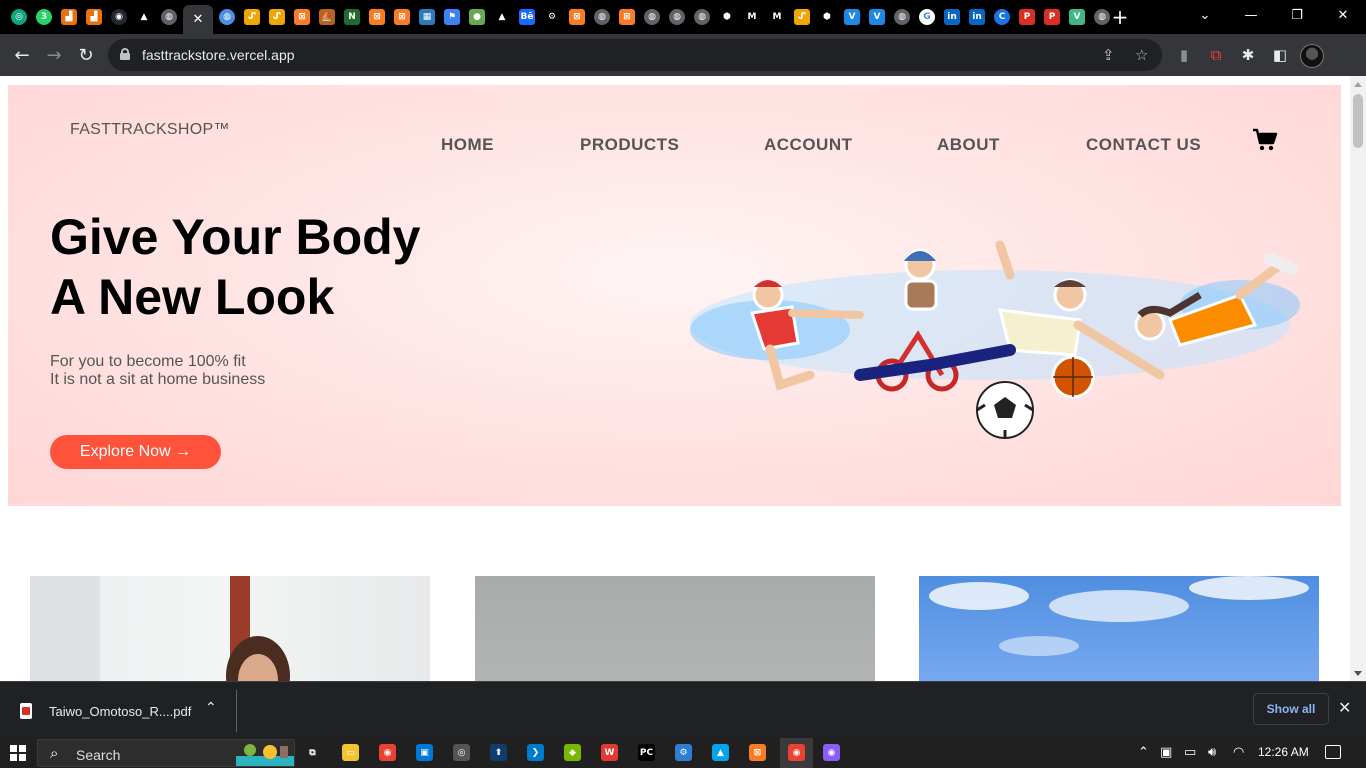 This screenshot has width=1366, height=768. I want to click on volume-icon: 🔊︎, so click(1212, 752).